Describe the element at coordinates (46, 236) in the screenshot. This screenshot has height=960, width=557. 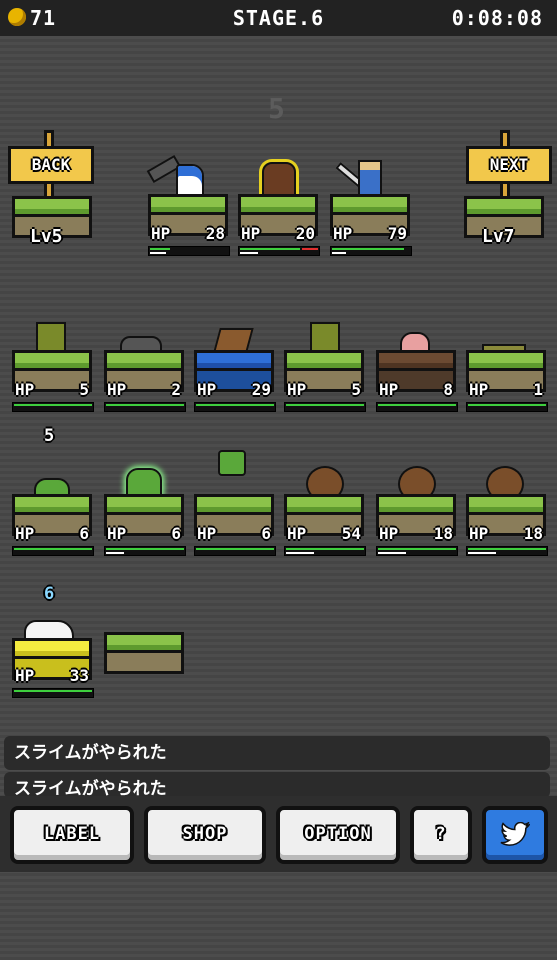
I see `prev-level-label: Lv5` at that location.